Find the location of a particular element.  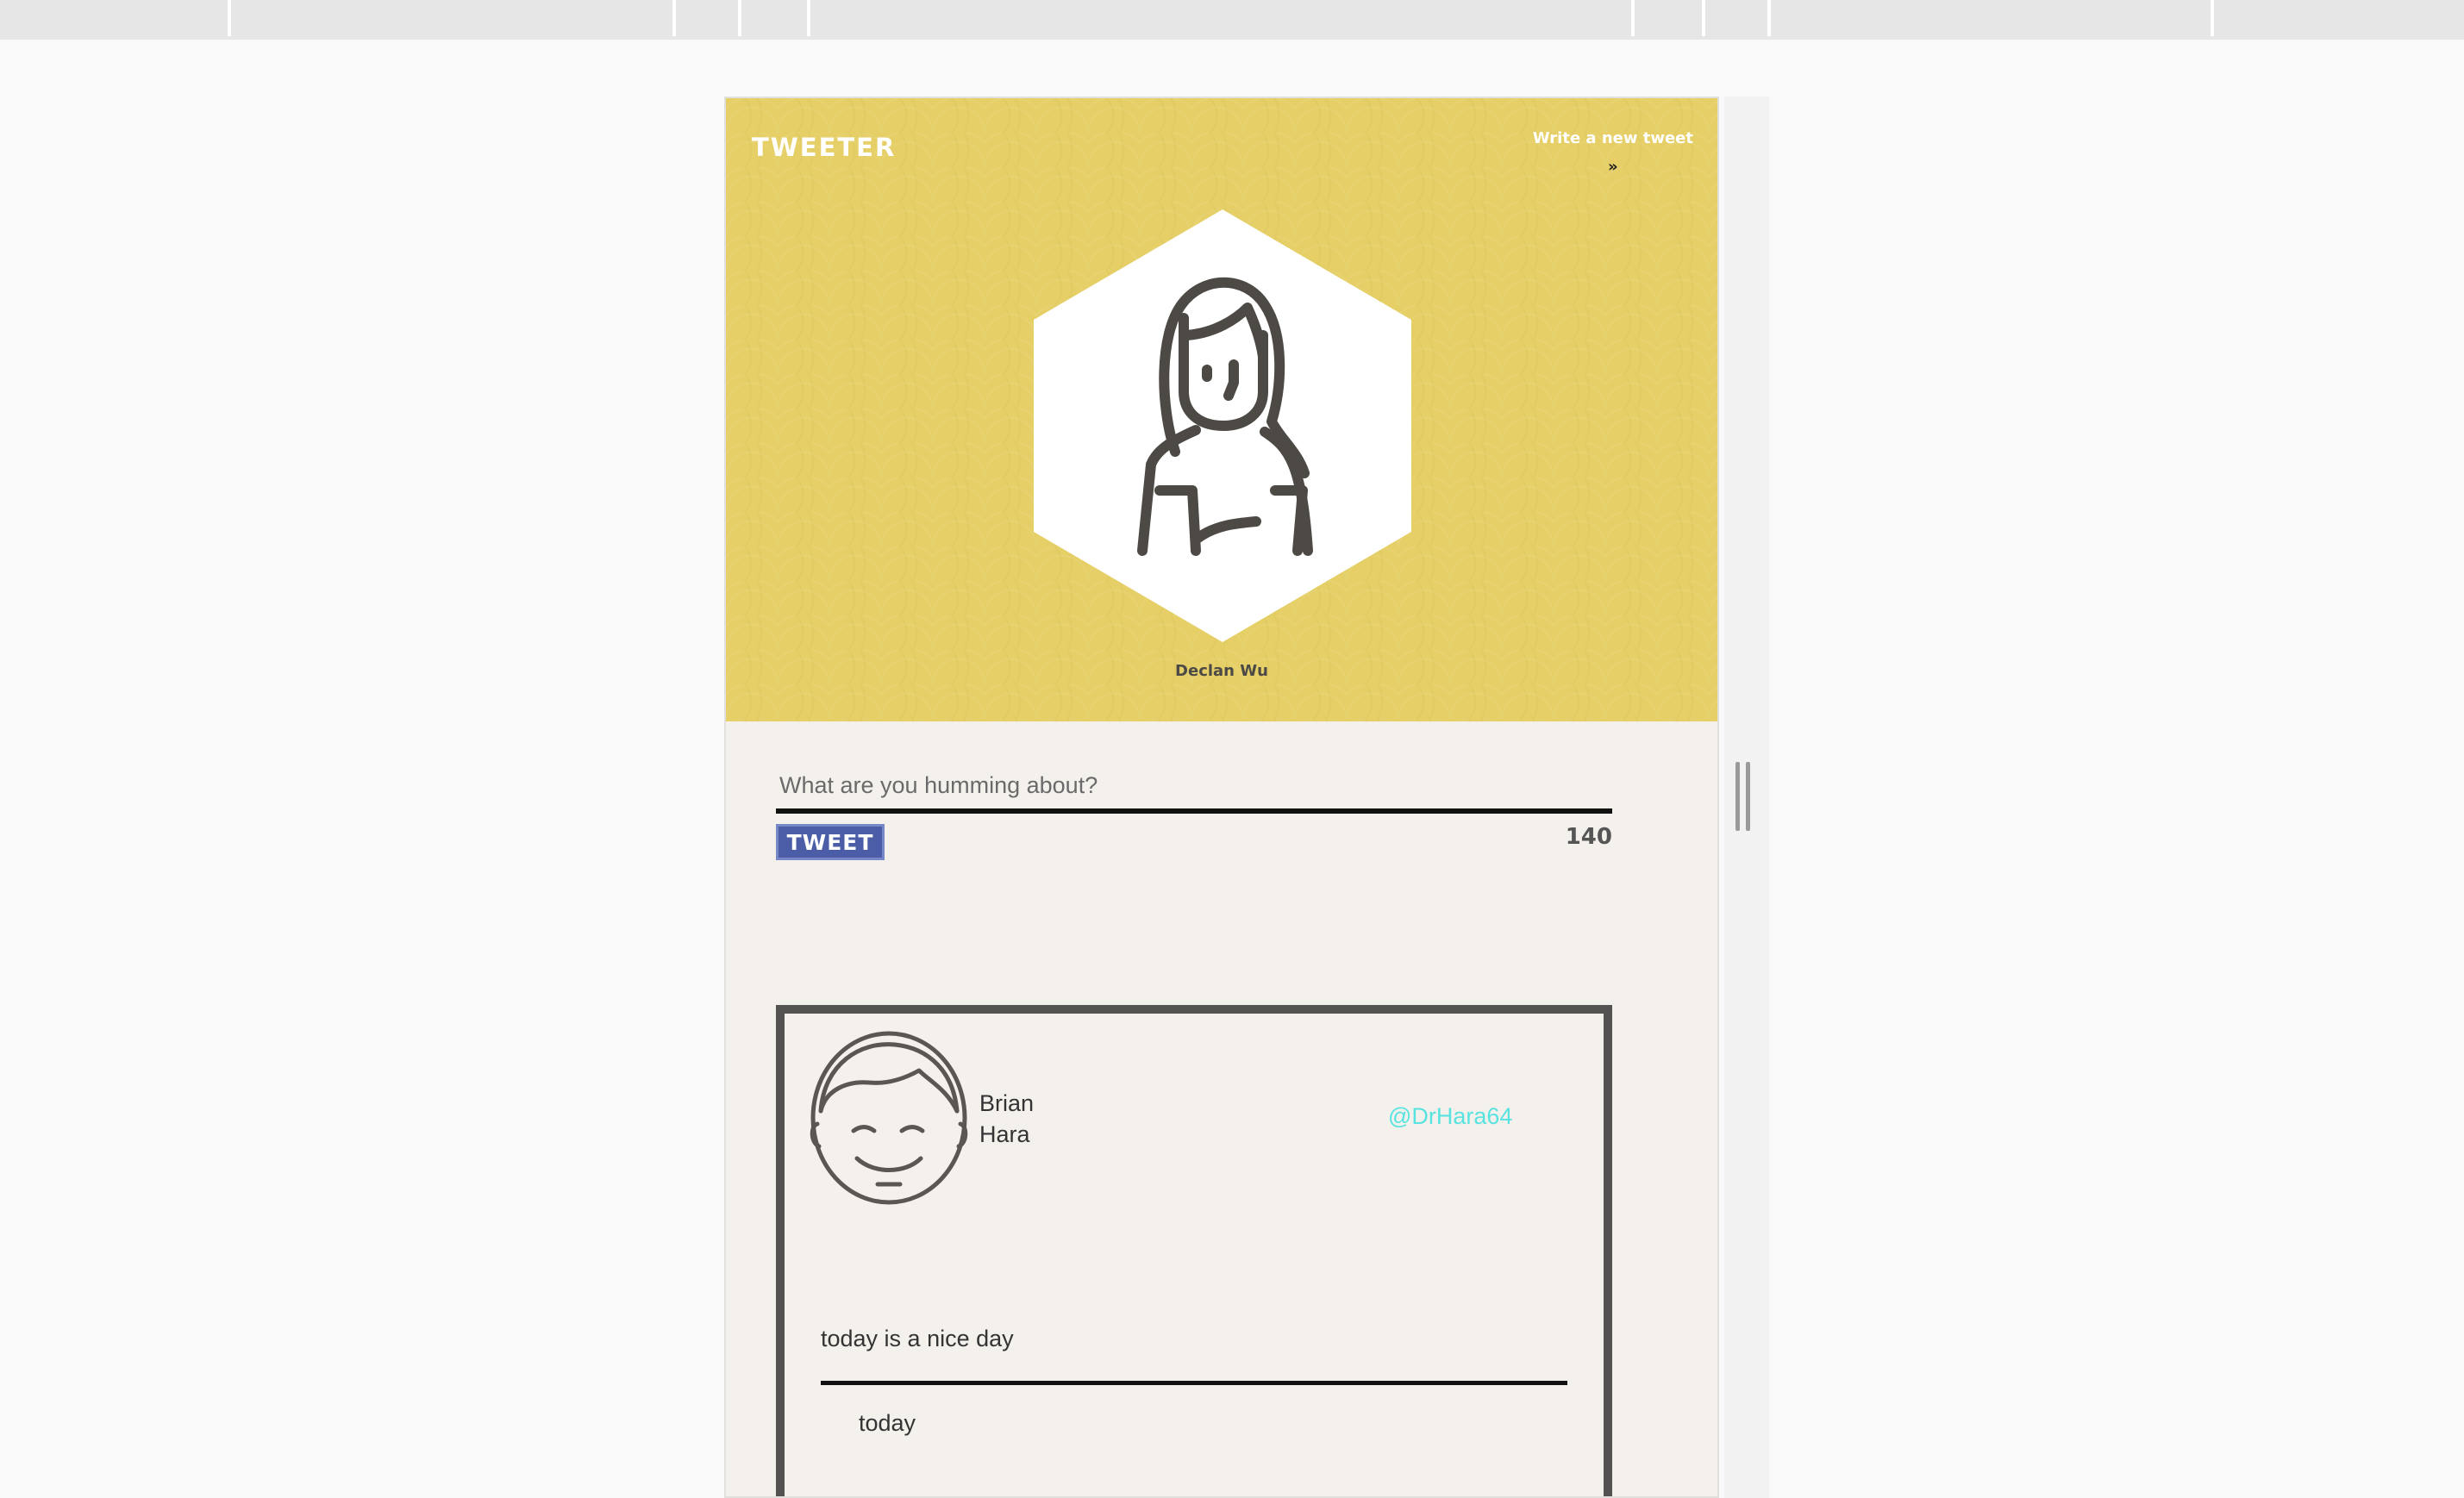

app-logo: TWEETER is located at coordinates (824, 147).